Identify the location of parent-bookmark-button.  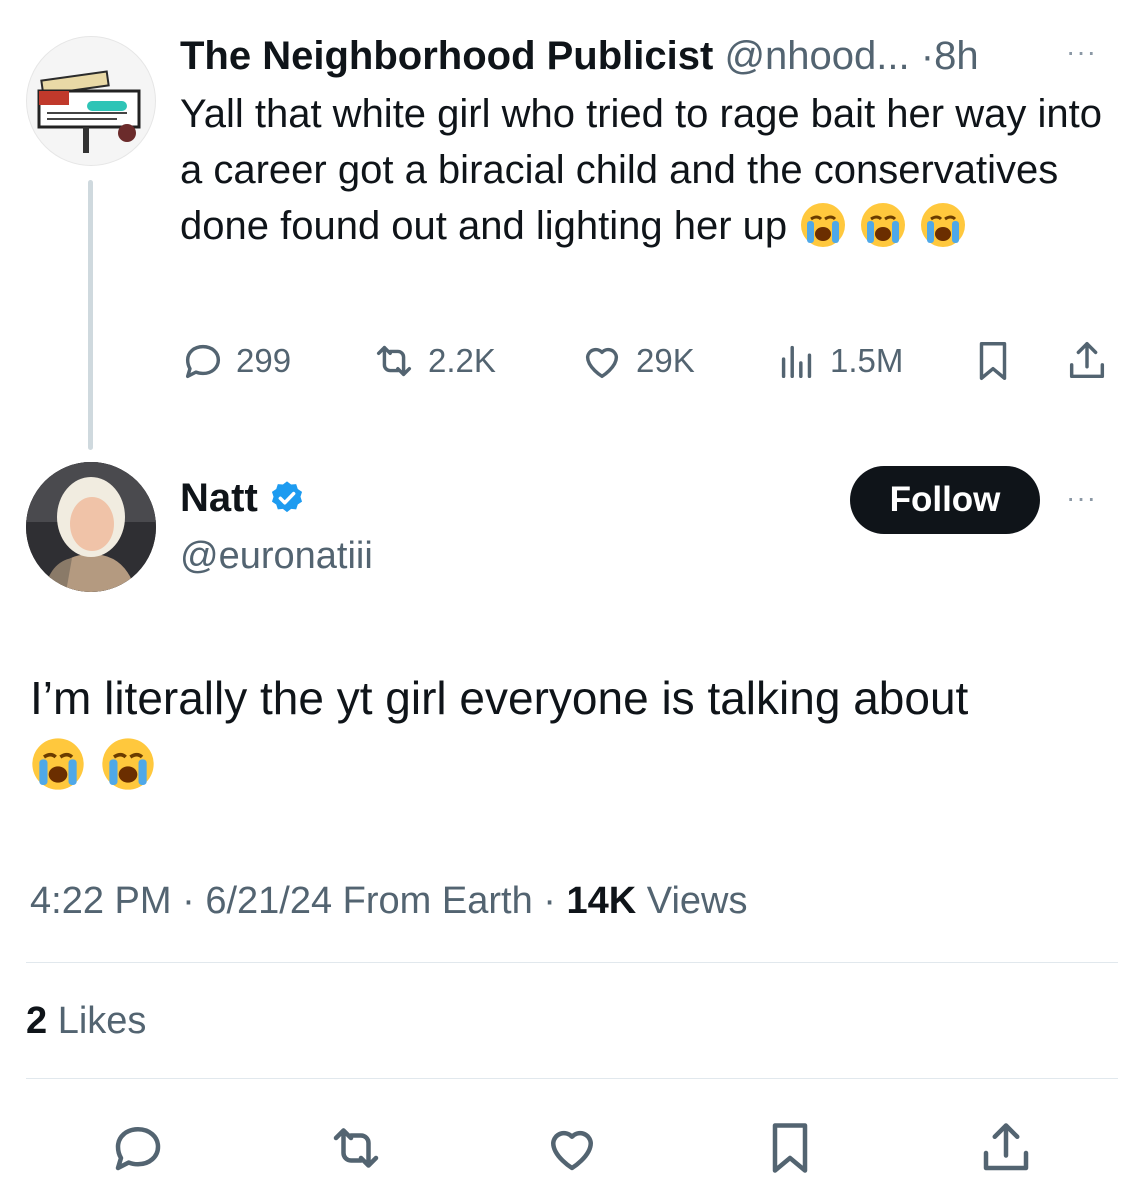
(993, 361).